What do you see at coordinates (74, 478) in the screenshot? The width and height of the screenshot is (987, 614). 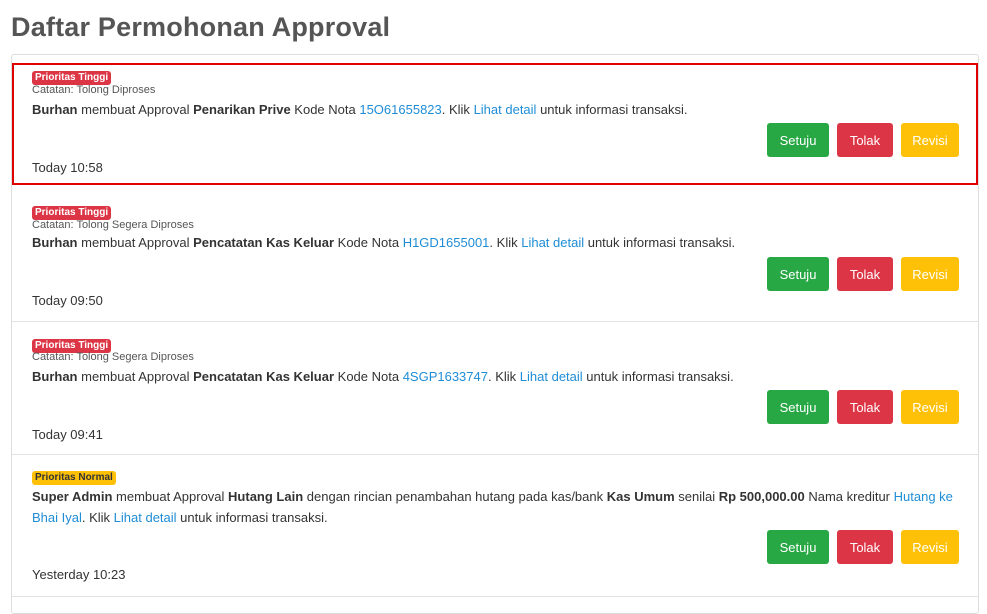 I see `priority-badge: Prioritas Normal` at bounding box center [74, 478].